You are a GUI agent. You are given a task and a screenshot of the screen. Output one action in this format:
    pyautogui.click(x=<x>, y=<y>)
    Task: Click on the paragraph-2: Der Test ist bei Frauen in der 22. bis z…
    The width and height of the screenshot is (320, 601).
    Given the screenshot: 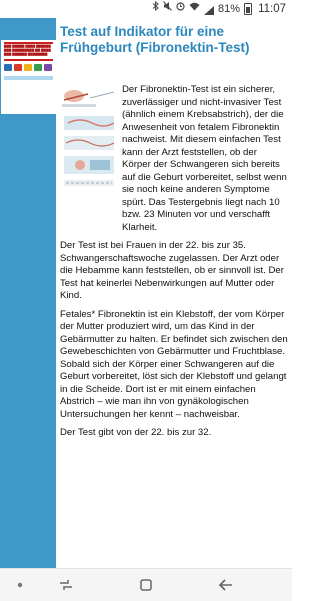 What is the action you would take?
    pyautogui.click(x=172, y=270)
    